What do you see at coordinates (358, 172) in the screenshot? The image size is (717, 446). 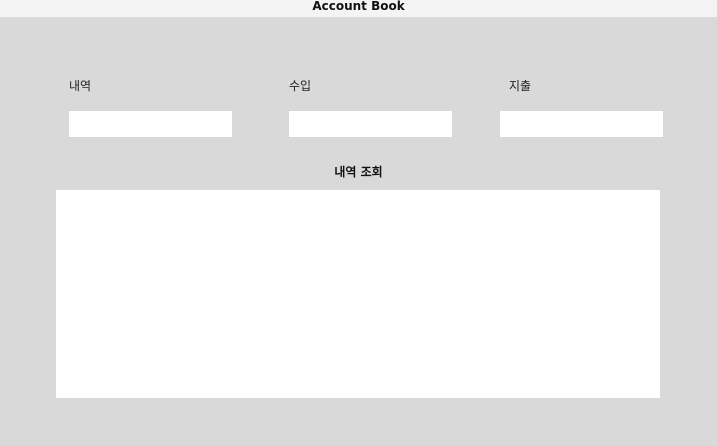 I see `history-section-title: 내역 조회` at bounding box center [358, 172].